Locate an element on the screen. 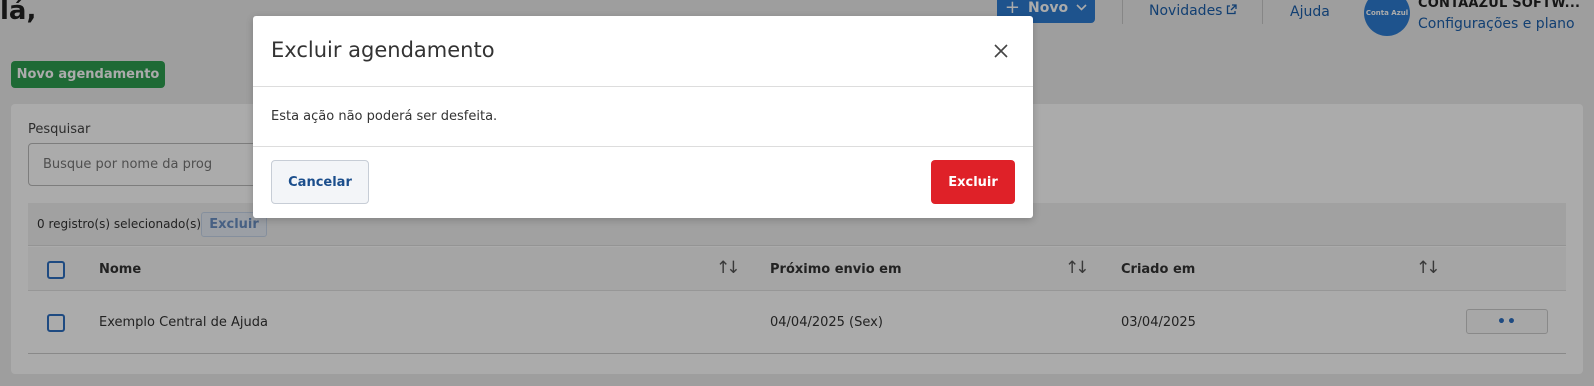  confirm-delete-button: Excluir is located at coordinates (973, 182).